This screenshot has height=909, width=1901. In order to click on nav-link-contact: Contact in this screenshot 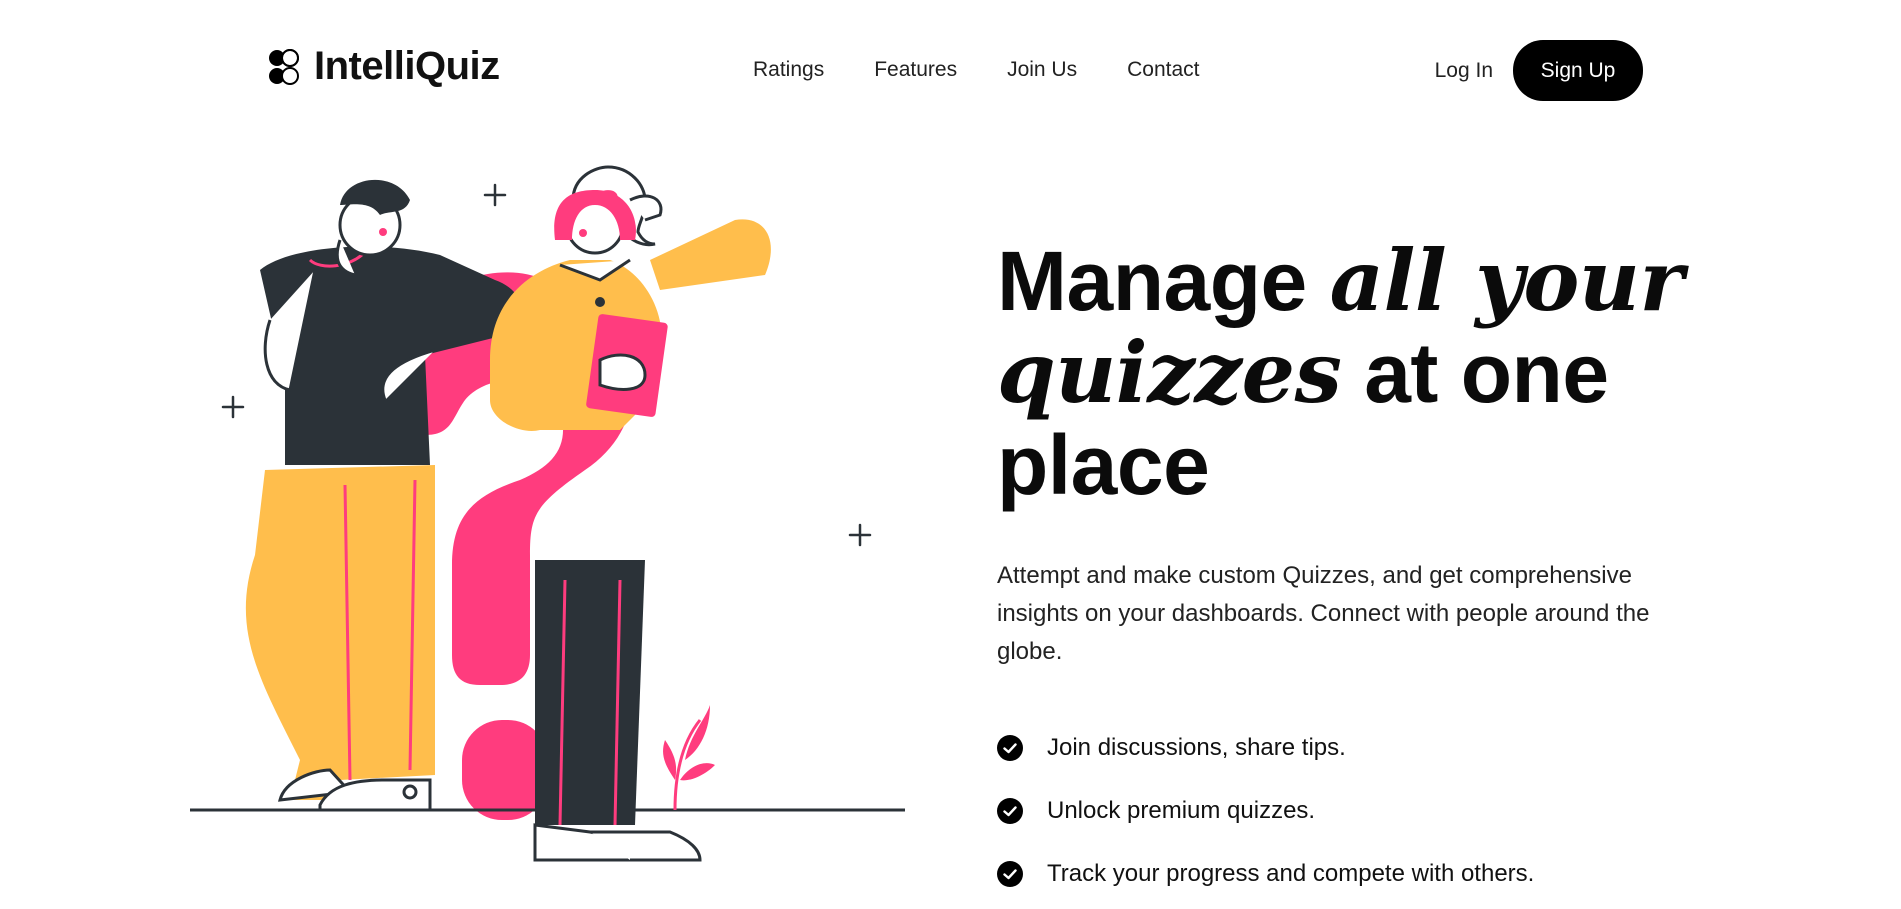, I will do `click(1163, 70)`.